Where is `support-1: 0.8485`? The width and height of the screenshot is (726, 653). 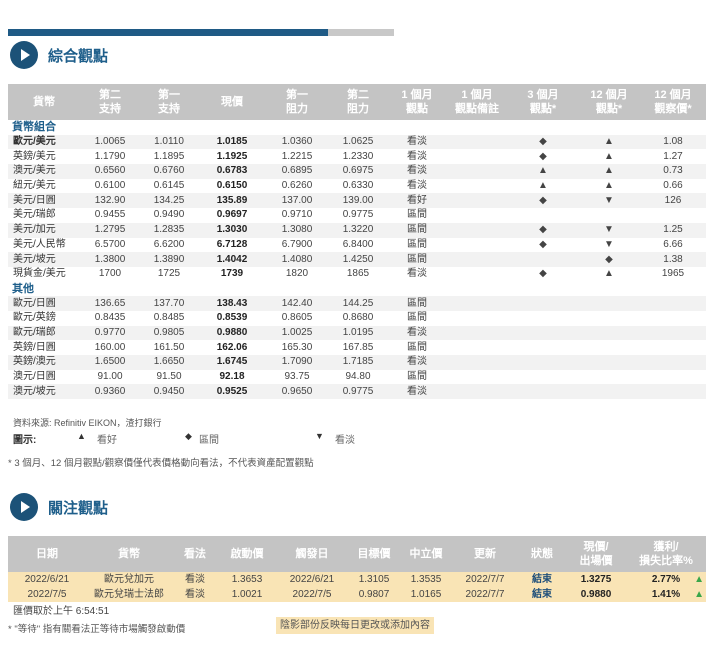
support-1: 0.8485 is located at coordinates (169, 318).